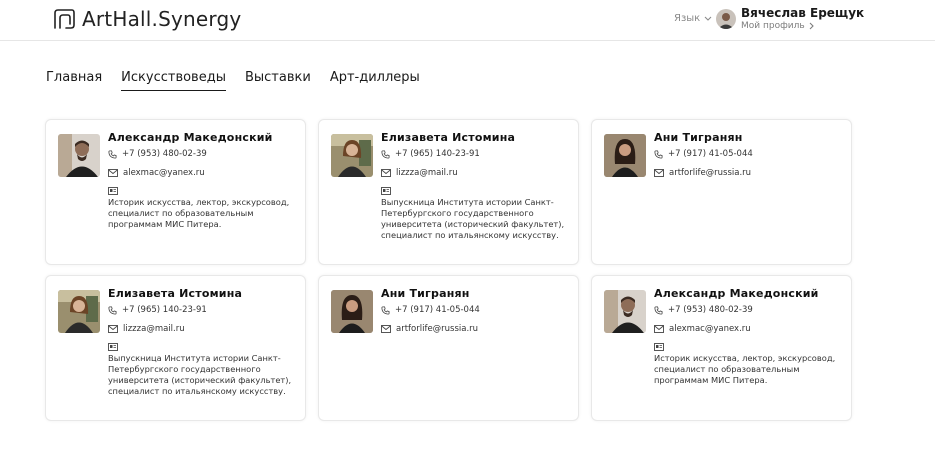 The height and width of the screenshot is (452, 935). What do you see at coordinates (708, 18) in the screenshot?
I see `chevron-down-icon` at bounding box center [708, 18].